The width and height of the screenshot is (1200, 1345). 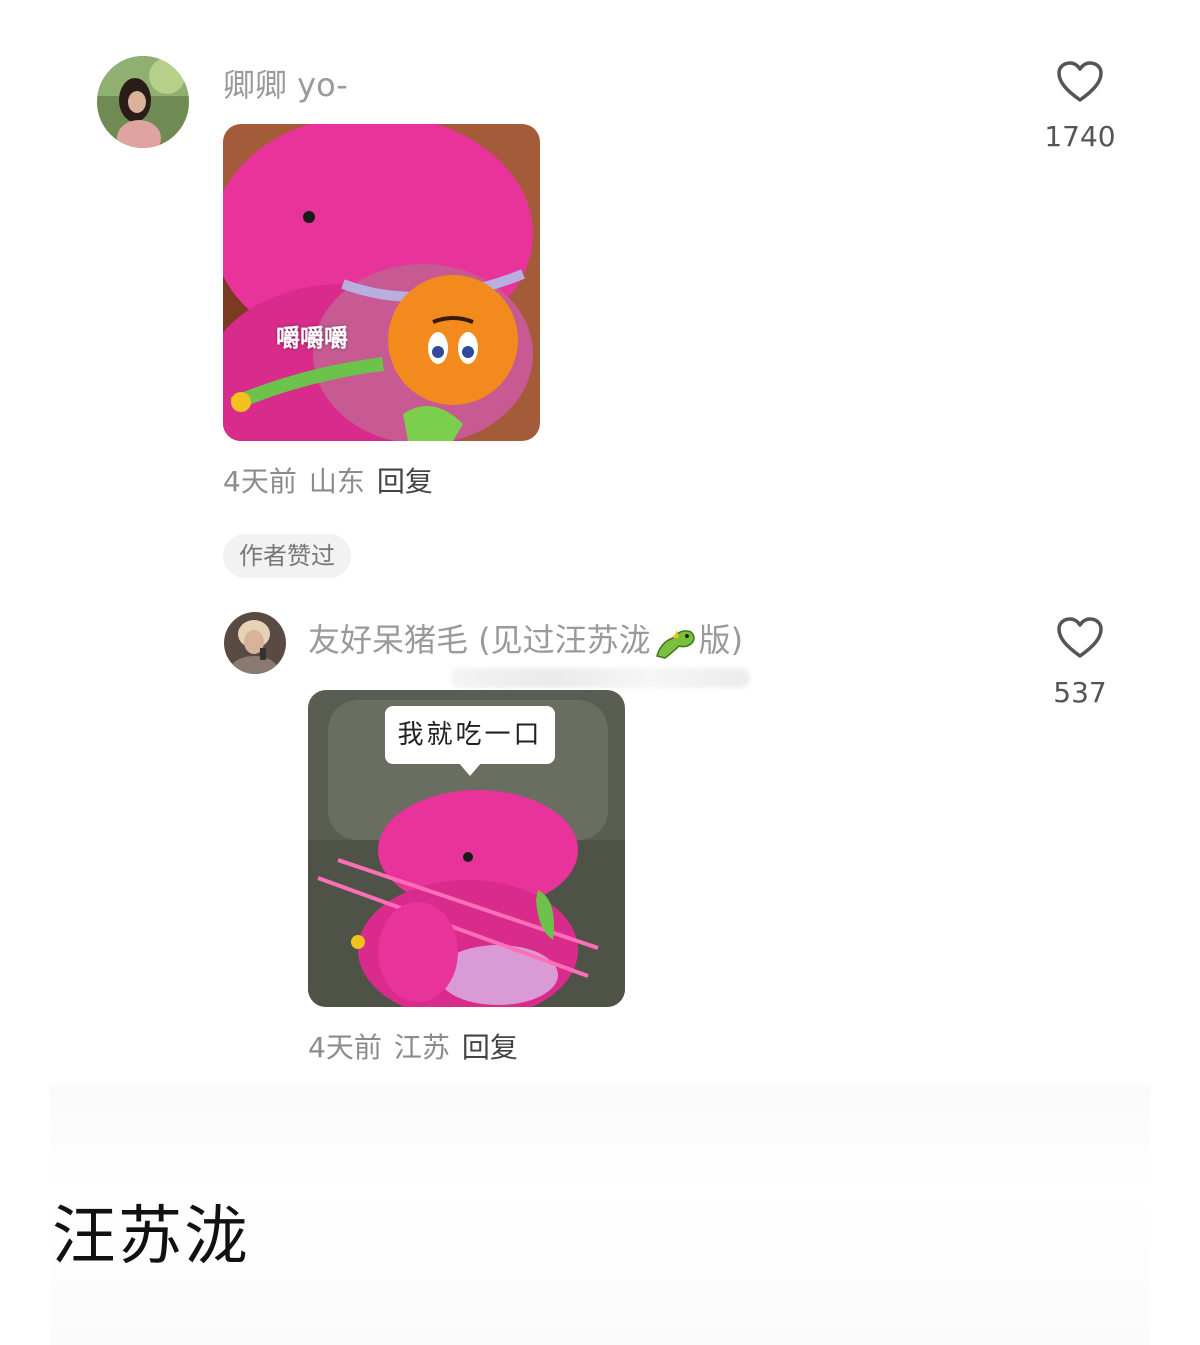 I want to click on post-title: 汪苏泷, so click(x=151, y=1237).